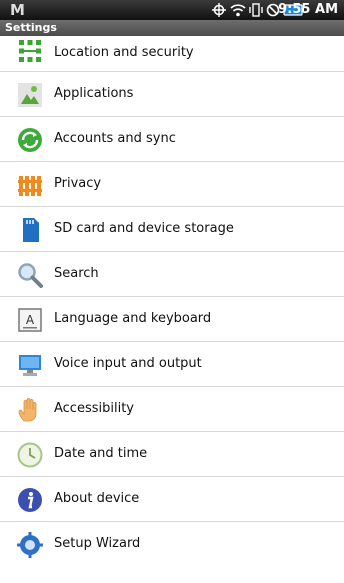 This screenshot has width=344, height=583. I want to click on settings-item-setup-wizard: Setup Wizard, so click(172, 544).